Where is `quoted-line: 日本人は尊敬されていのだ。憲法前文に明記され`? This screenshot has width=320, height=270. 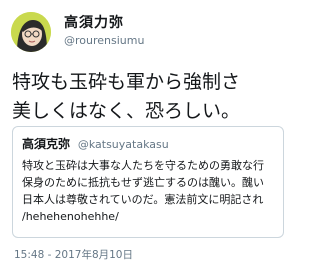 quoted-line: 日本人は尊敬されていのだ。憲法前文に明記され is located at coordinates (143, 199).